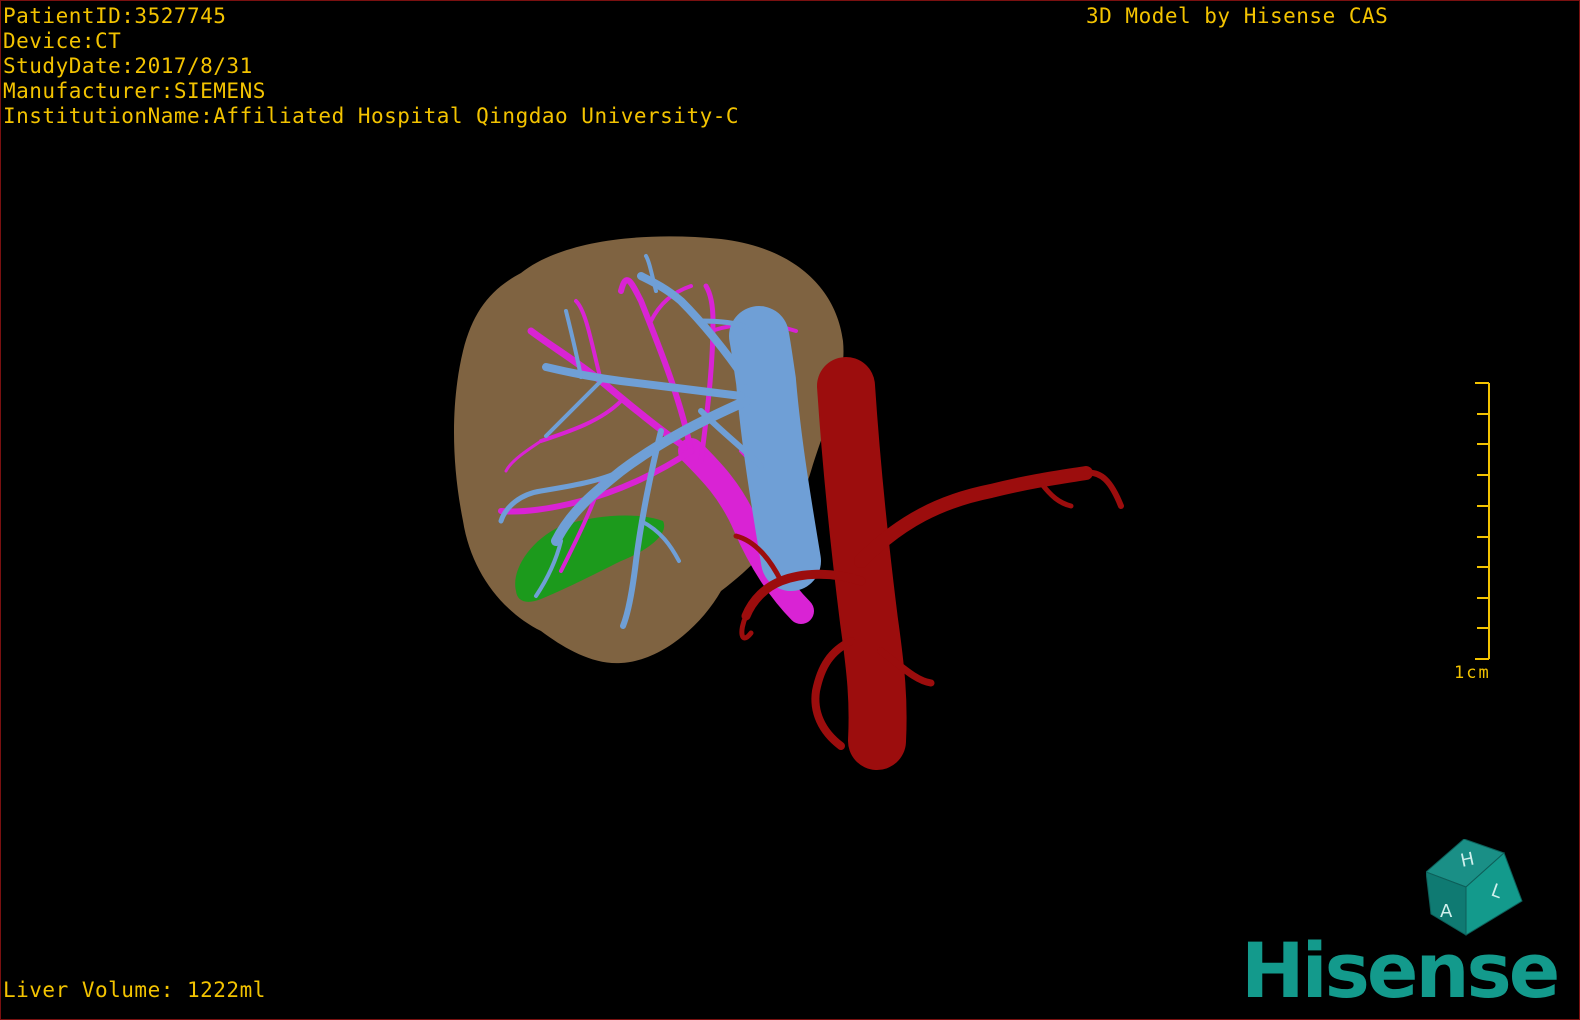  What do you see at coordinates (134, 990) in the screenshot?
I see `liver-volume: Liver Volume: 1222ml` at bounding box center [134, 990].